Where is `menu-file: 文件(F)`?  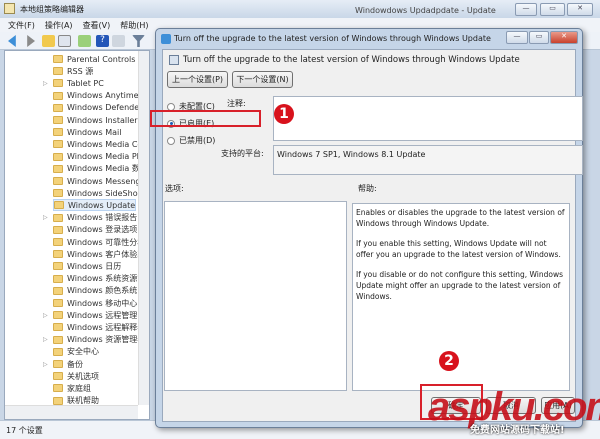 menu-file: 文件(F) is located at coordinates (21, 26).